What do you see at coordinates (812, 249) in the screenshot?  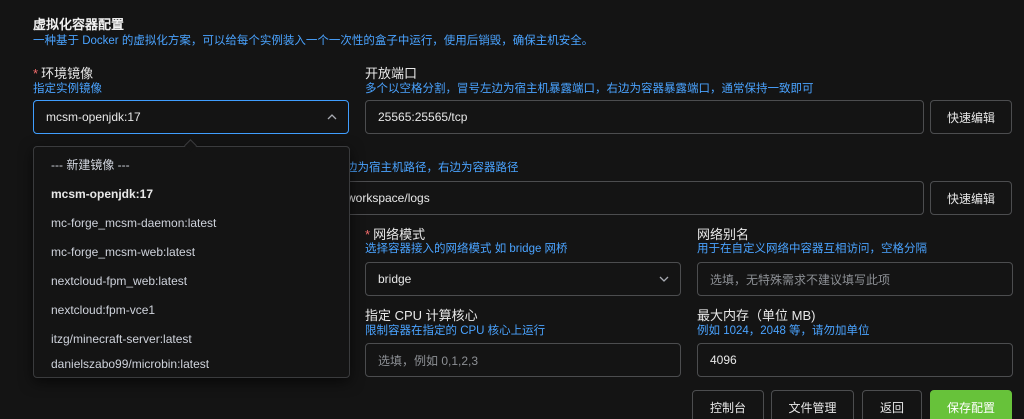 I see `network-alias-sublabel: 用于在自定义网络中容器互相访问，空格分隔` at bounding box center [812, 249].